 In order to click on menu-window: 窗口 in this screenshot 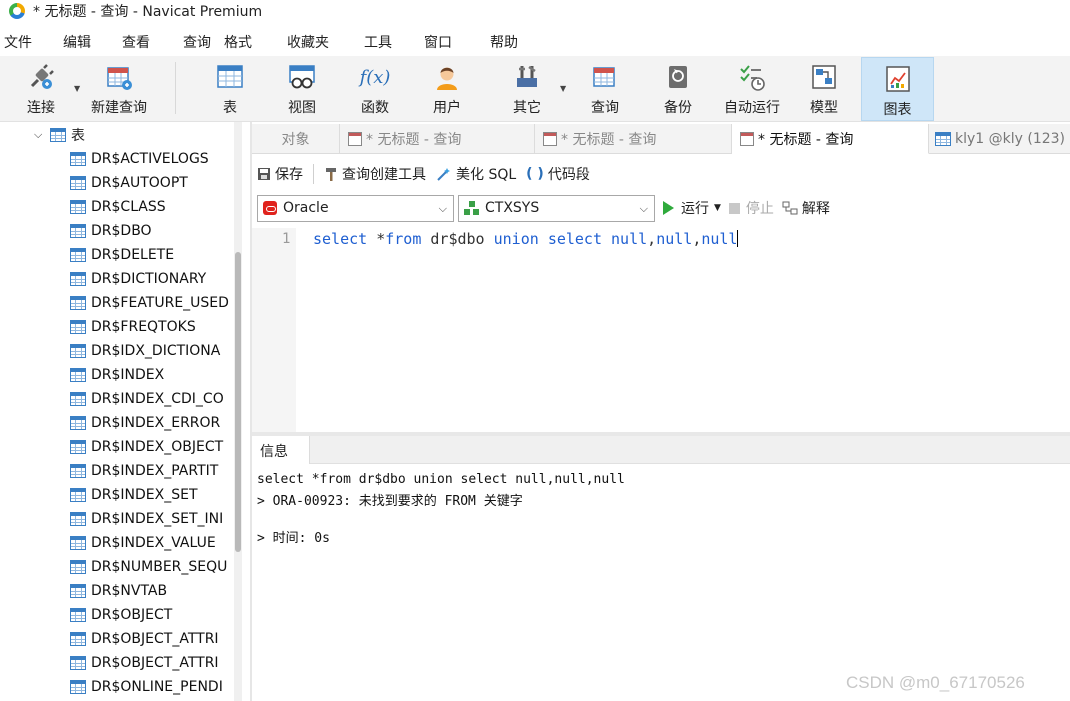, I will do `click(438, 42)`.